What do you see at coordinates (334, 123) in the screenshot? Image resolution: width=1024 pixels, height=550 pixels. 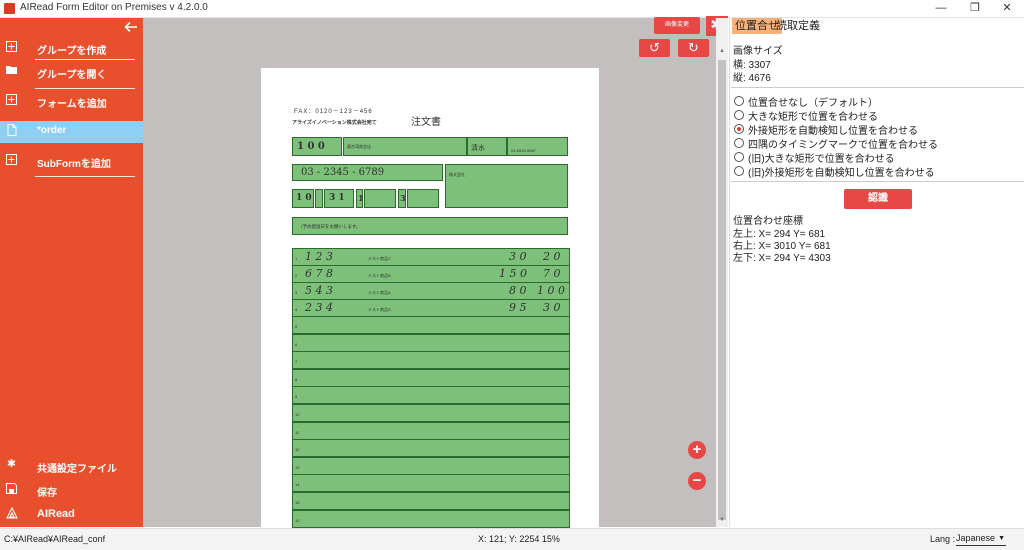 I see `form-company: アライズイノベーション株式会社宛て` at bounding box center [334, 123].